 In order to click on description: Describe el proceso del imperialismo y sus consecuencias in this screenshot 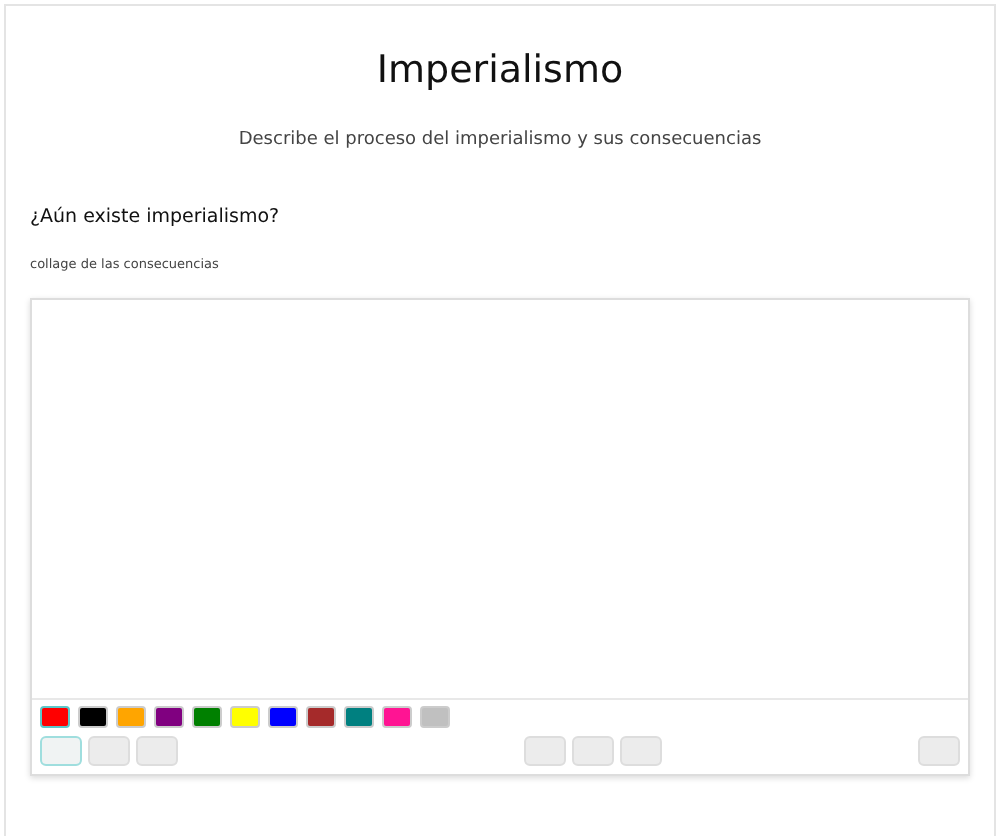, I will do `click(500, 140)`.